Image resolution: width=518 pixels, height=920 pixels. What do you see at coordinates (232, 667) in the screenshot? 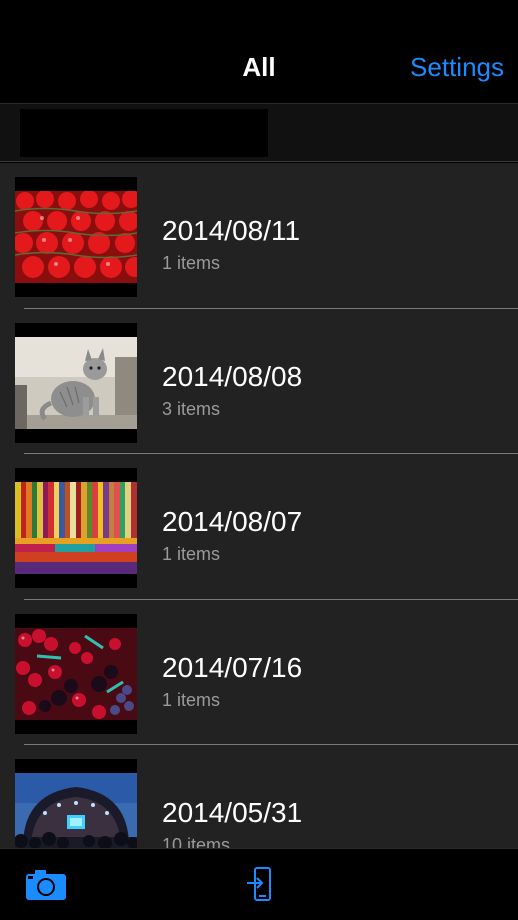
I see `album-date: 2014/07/16` at bounding box center [232, 667].